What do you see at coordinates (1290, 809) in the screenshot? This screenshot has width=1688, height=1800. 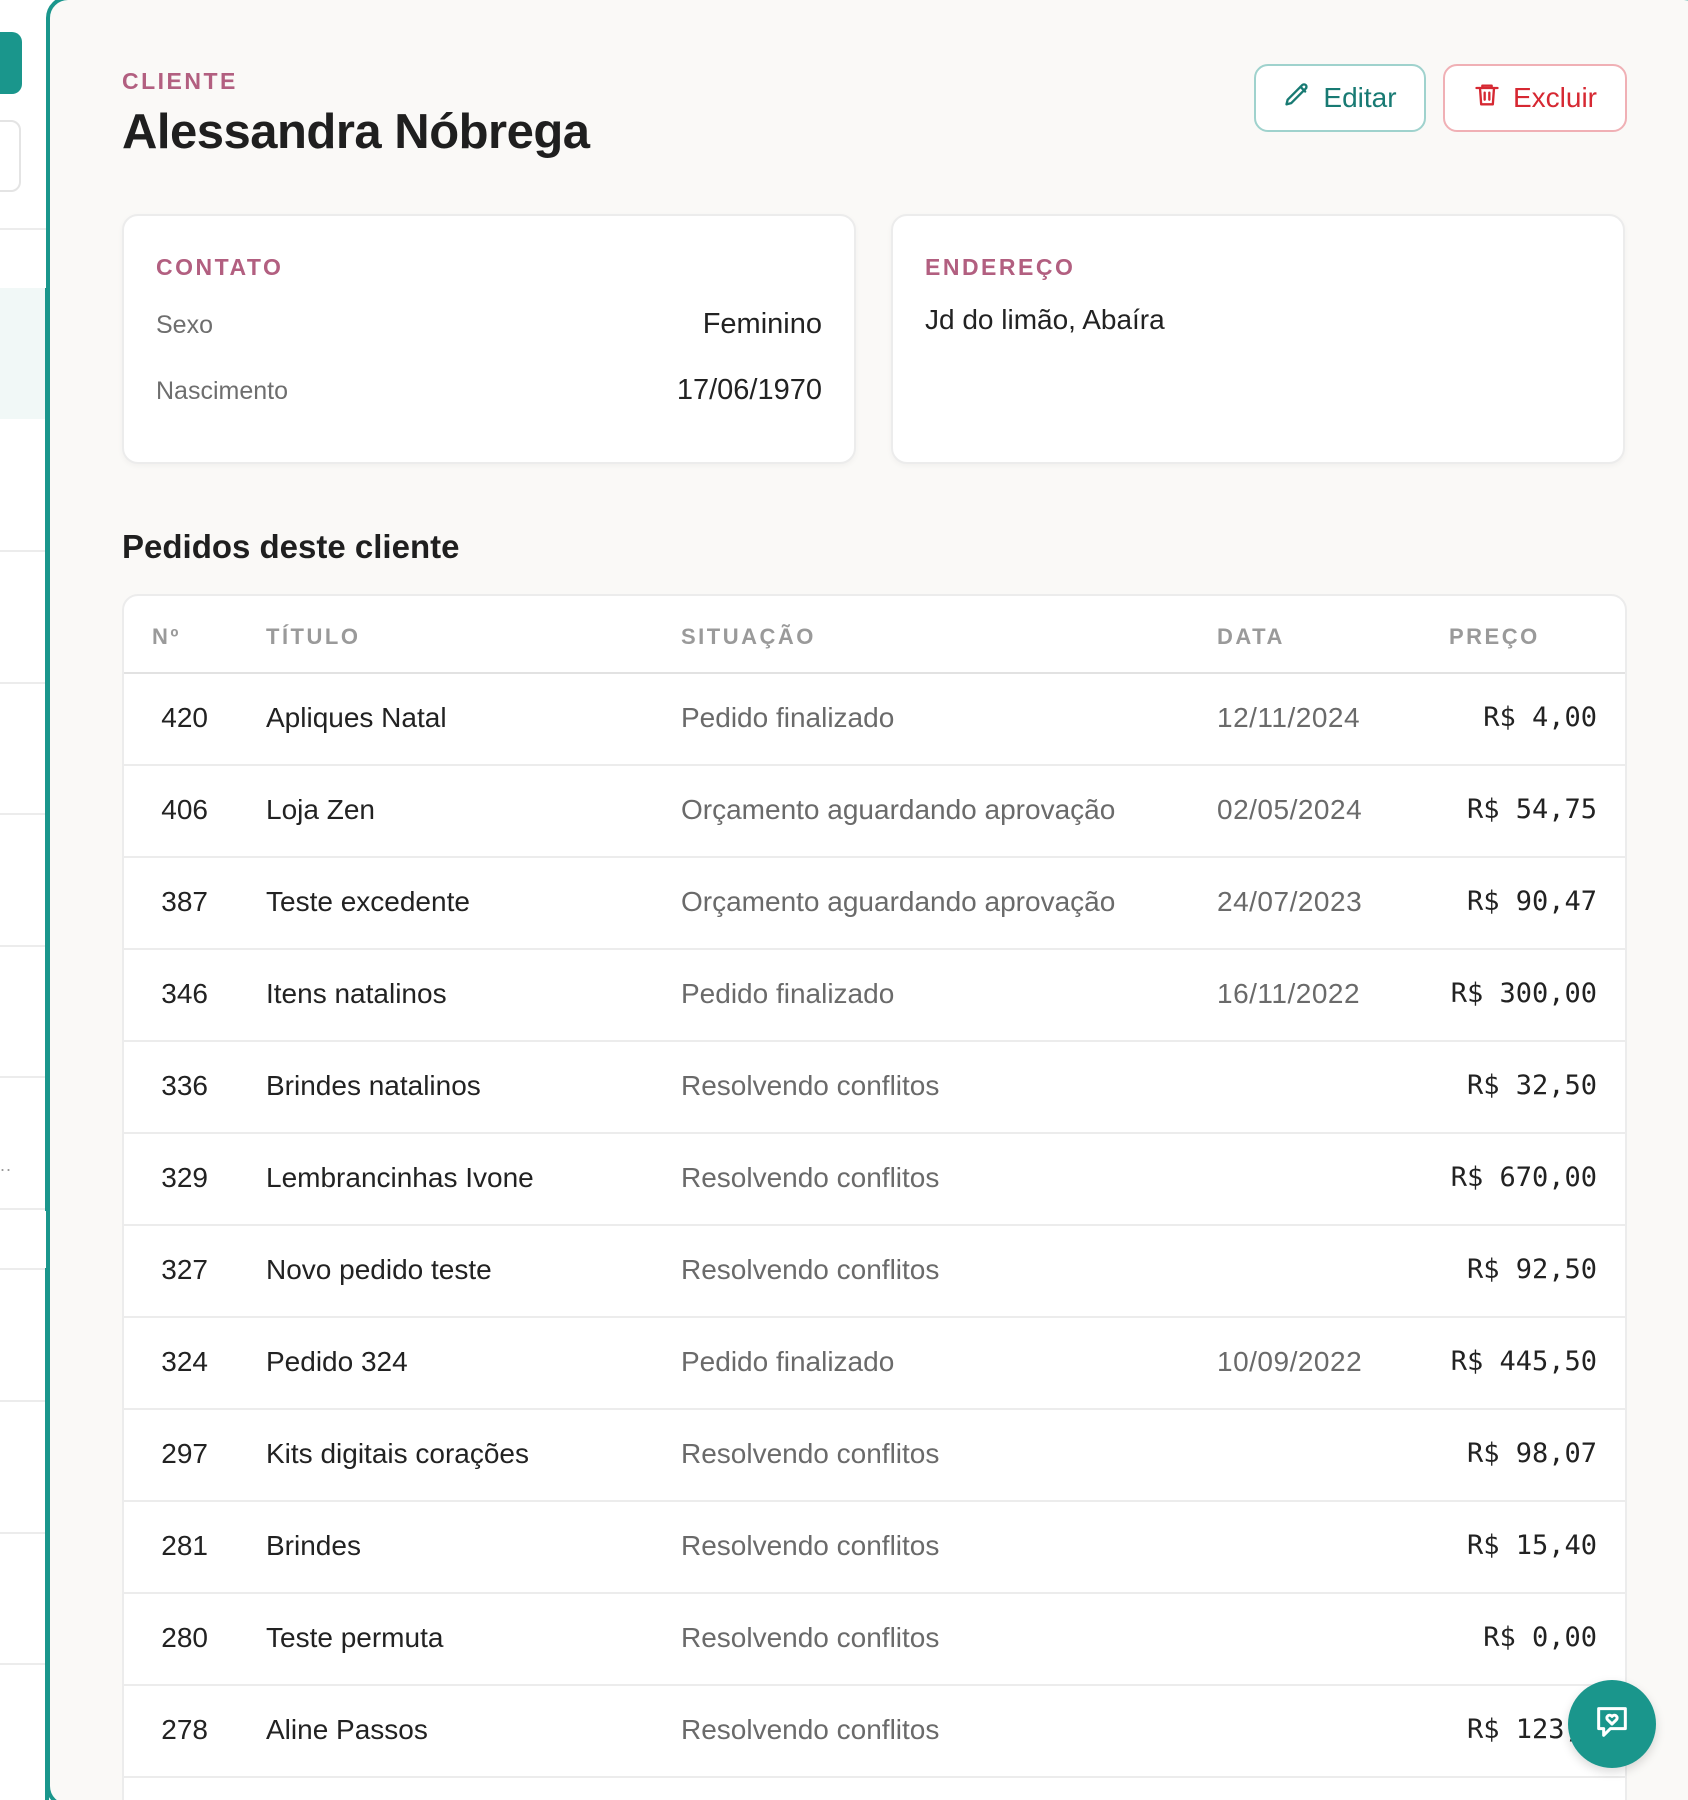 I see `order-date: 02/05/2024` at bounding box center [1290, 809].